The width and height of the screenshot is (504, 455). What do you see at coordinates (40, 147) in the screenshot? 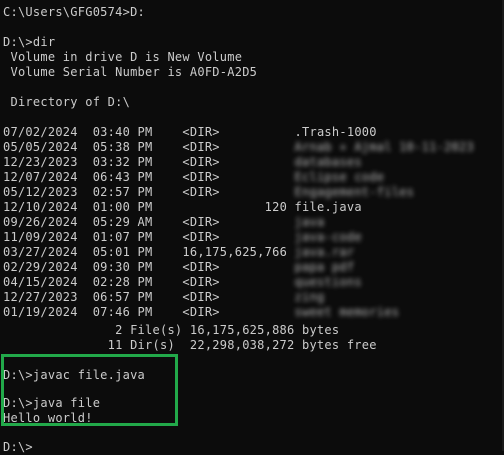
I see `entry-date: 05/05/2024` at bounding box center [40, 147].